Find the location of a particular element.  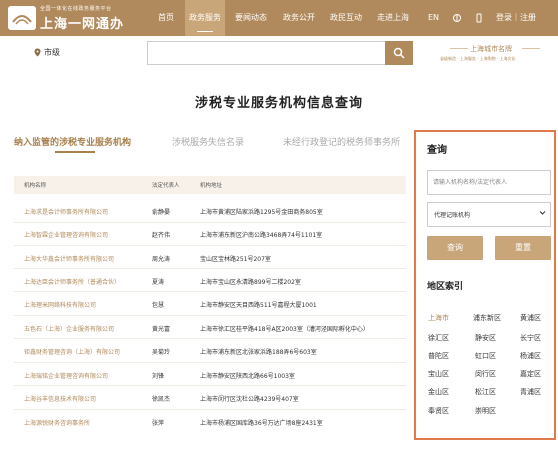

language-switch: EN is located at coordinates (433, 18).